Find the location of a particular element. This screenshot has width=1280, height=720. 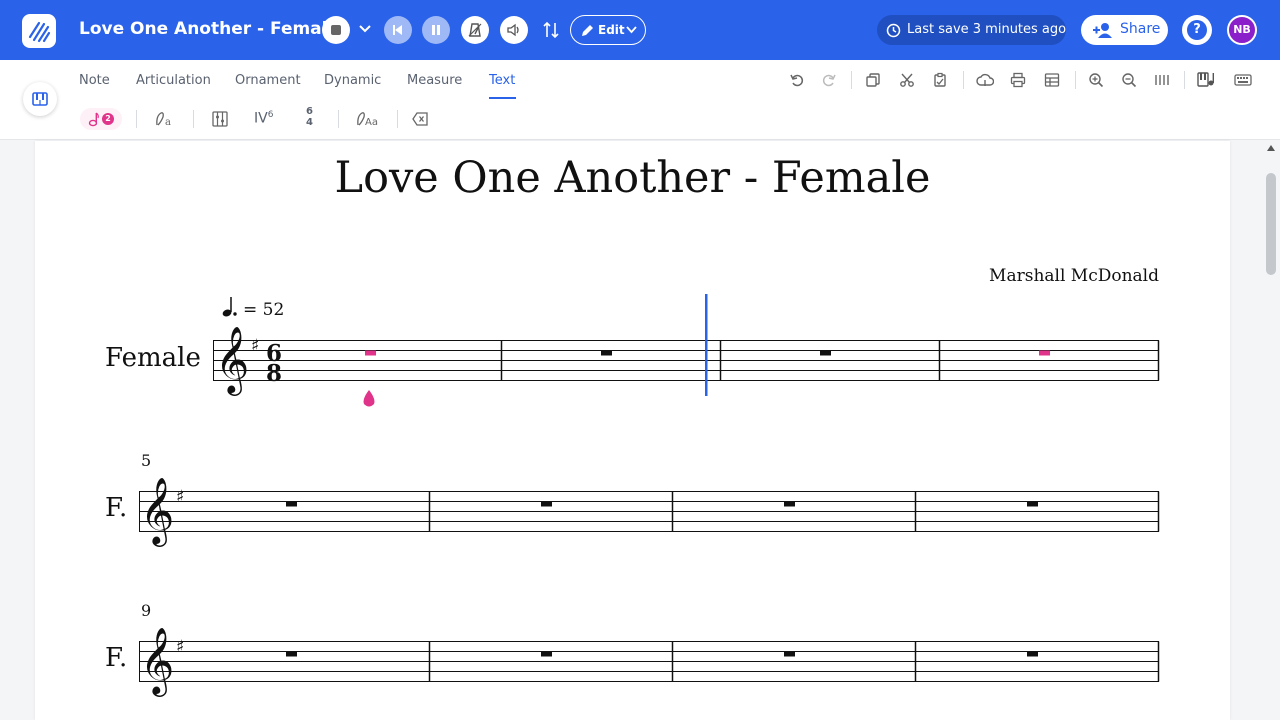

playback-cursor is located at coordinates (706, 345).